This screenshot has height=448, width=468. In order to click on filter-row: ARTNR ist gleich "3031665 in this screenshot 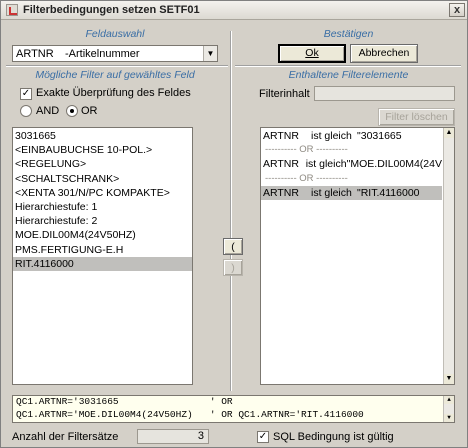, I will do `click(351, 136)`.